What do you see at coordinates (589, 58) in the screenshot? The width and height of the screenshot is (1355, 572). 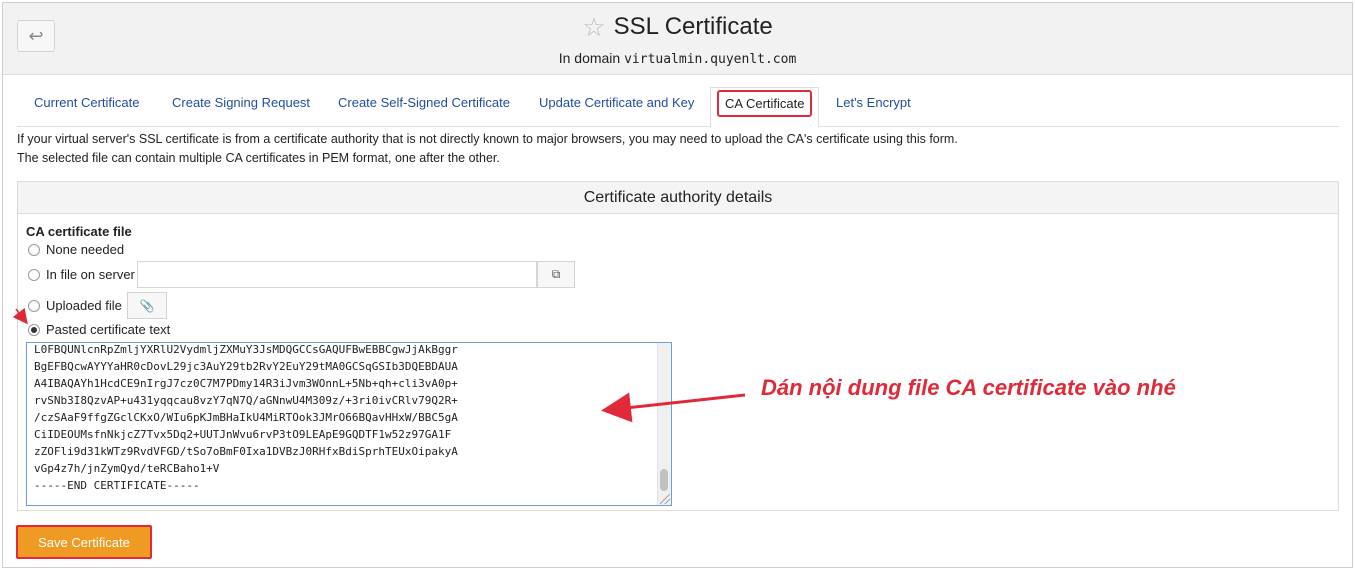 I see `subtitle-prefix: In domain` at bounding box center [589, 58].